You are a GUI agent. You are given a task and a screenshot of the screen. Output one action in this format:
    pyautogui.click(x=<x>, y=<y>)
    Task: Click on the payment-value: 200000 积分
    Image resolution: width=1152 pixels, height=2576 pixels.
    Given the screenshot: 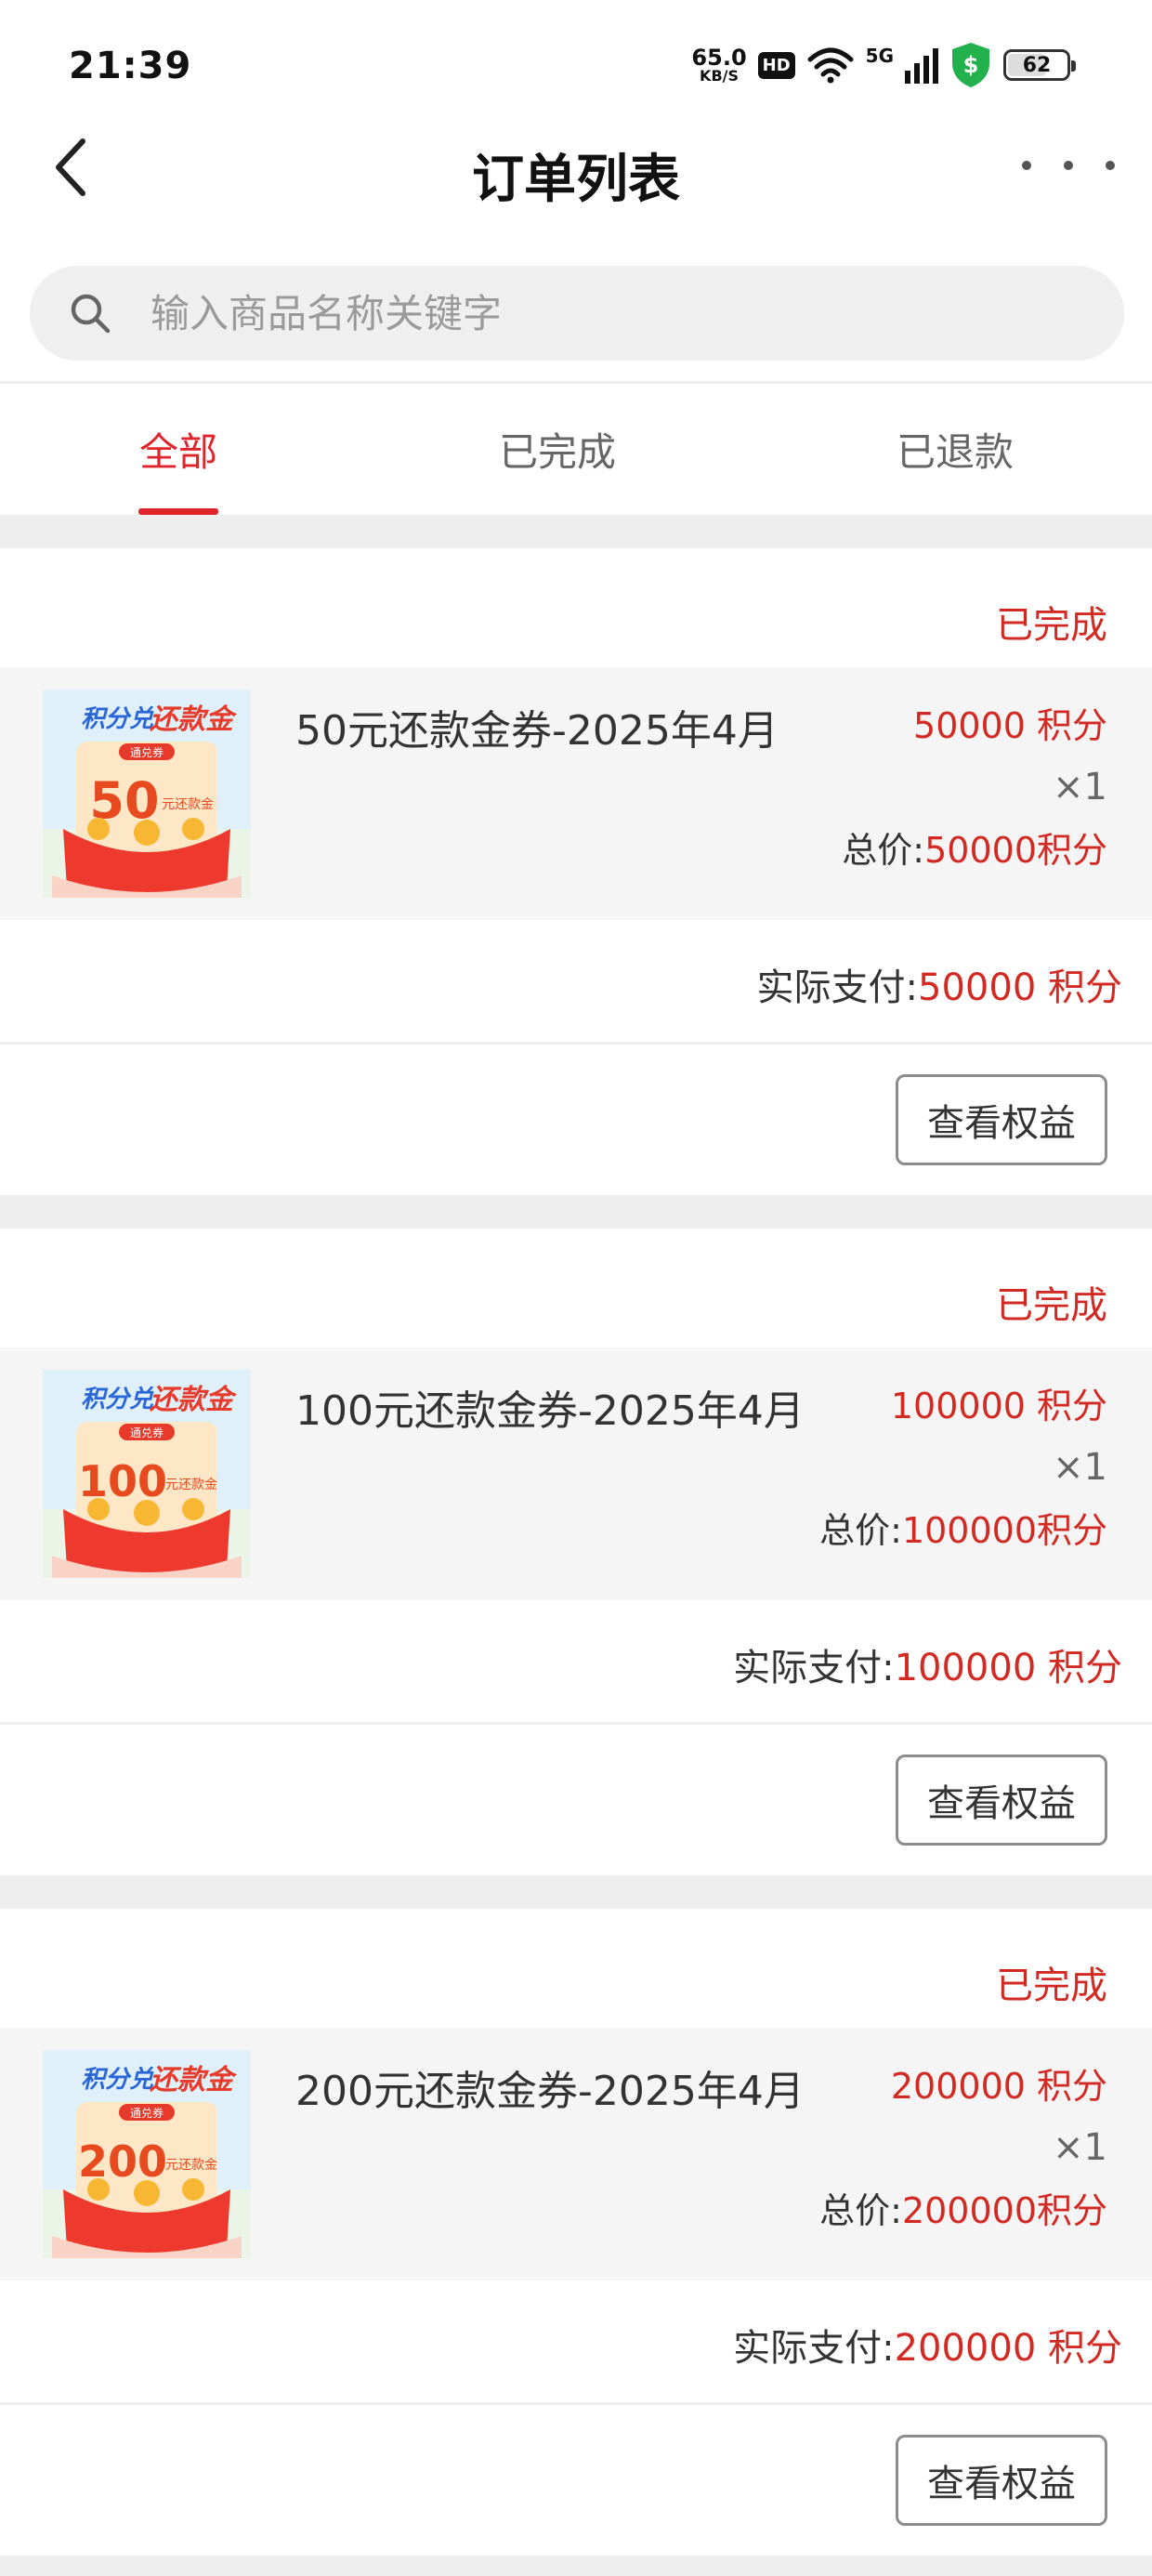 What is the action you would take?
    pyautogui.click(x=1008, y=2348)
    